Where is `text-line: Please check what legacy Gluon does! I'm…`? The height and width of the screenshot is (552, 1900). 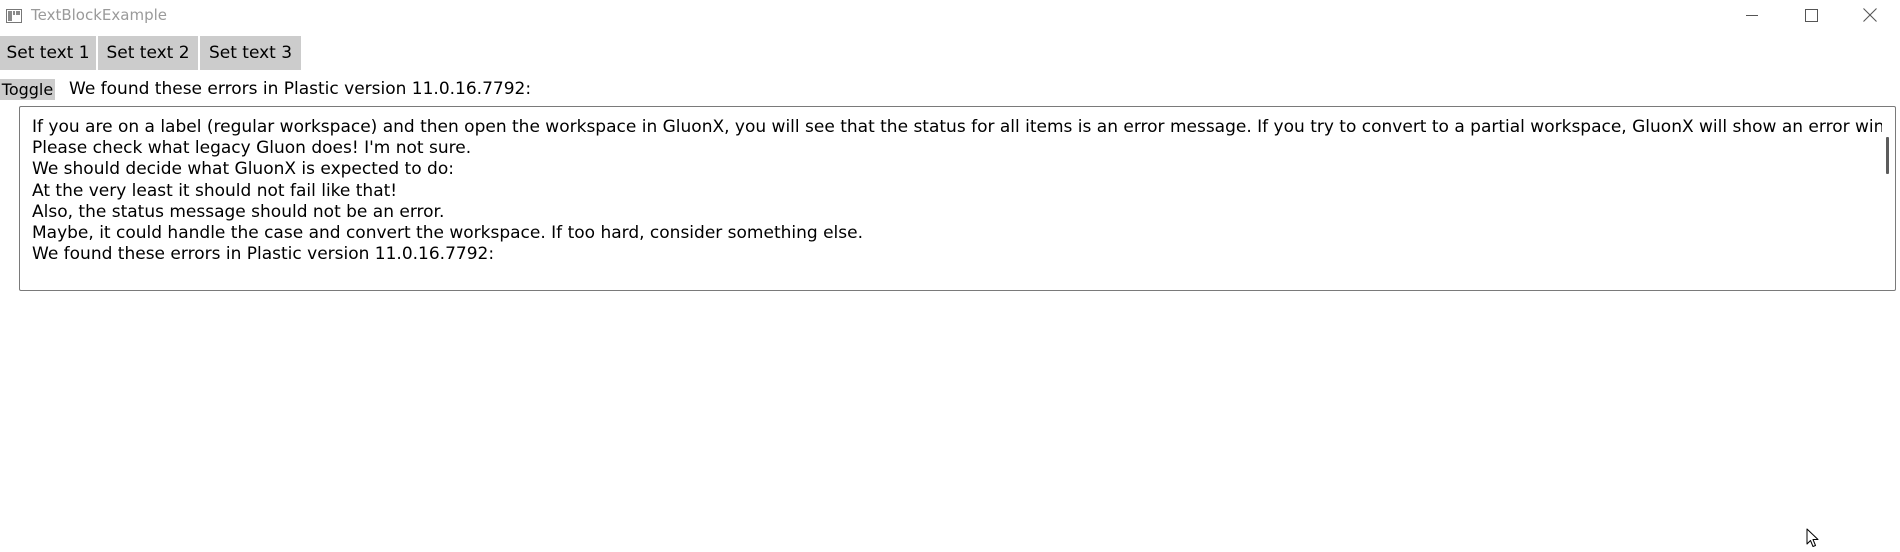 text-line: Please check what legacy Gluon does! I'm… is located at coordinates (252, 148).